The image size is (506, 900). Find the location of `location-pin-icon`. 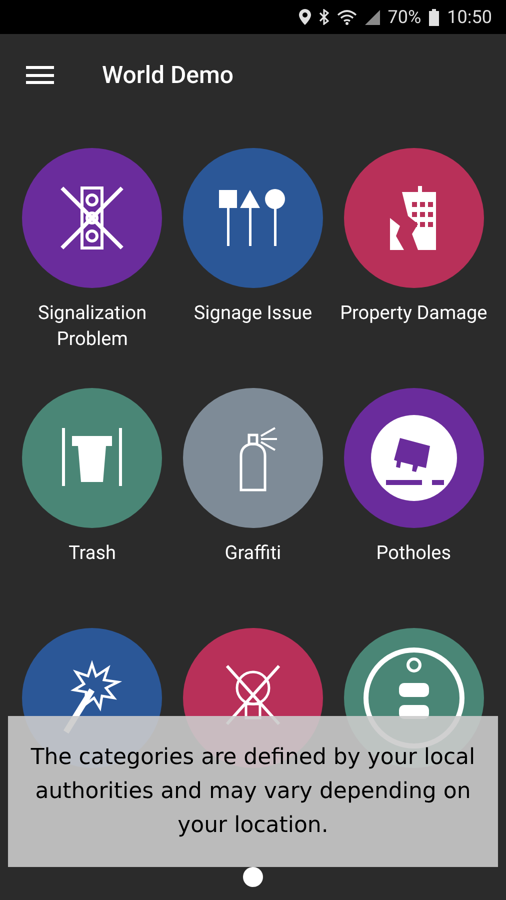

location-pin-icon is located at coordinates (304, 17).